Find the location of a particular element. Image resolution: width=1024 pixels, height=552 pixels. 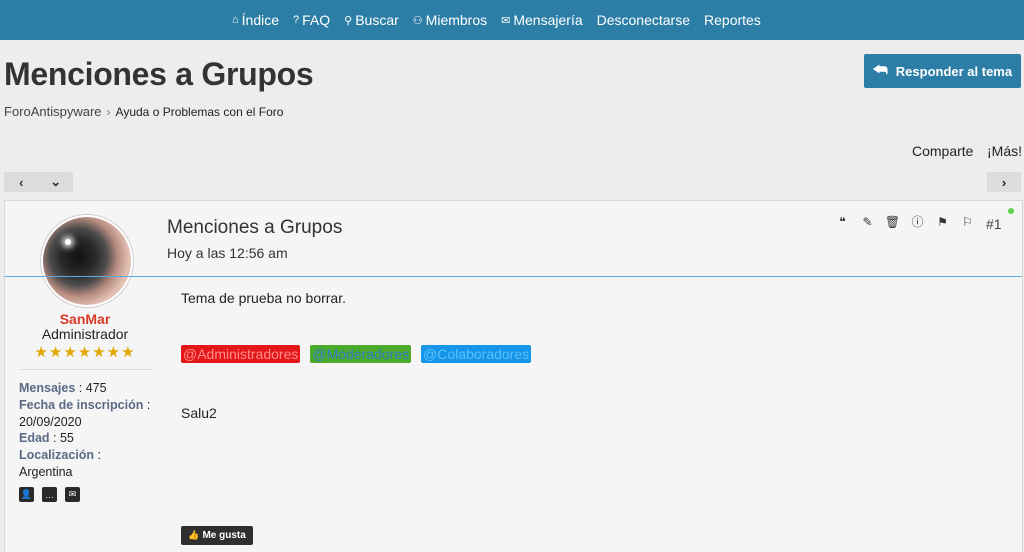

nav-label: Índice is located at coordinates (260, 20).